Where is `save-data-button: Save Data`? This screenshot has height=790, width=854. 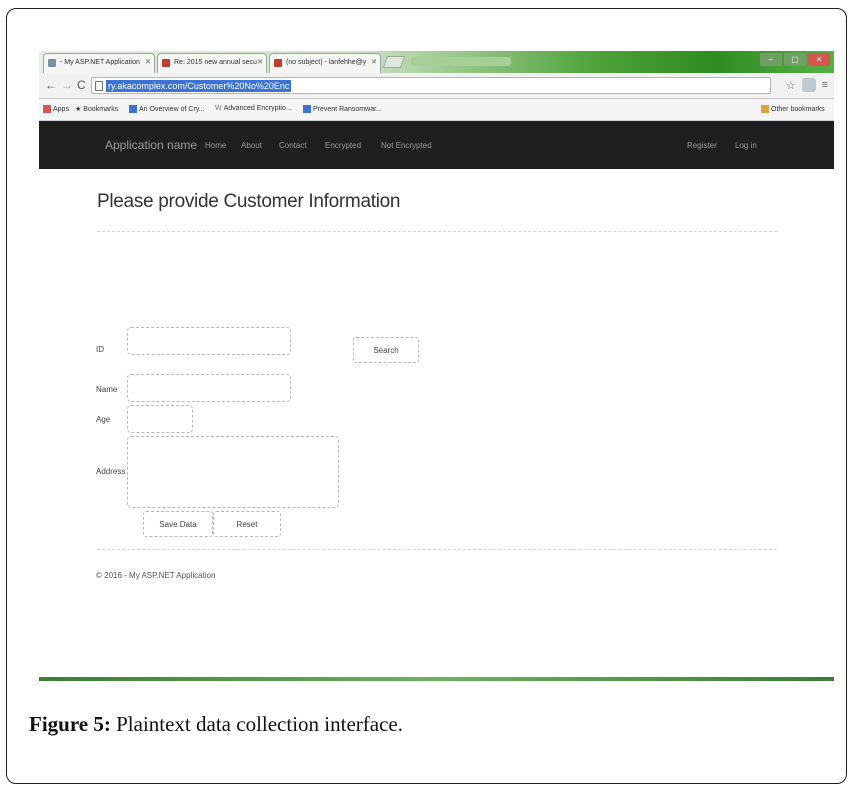
save-data-button: Save Data is located at coordinates (178, 524).